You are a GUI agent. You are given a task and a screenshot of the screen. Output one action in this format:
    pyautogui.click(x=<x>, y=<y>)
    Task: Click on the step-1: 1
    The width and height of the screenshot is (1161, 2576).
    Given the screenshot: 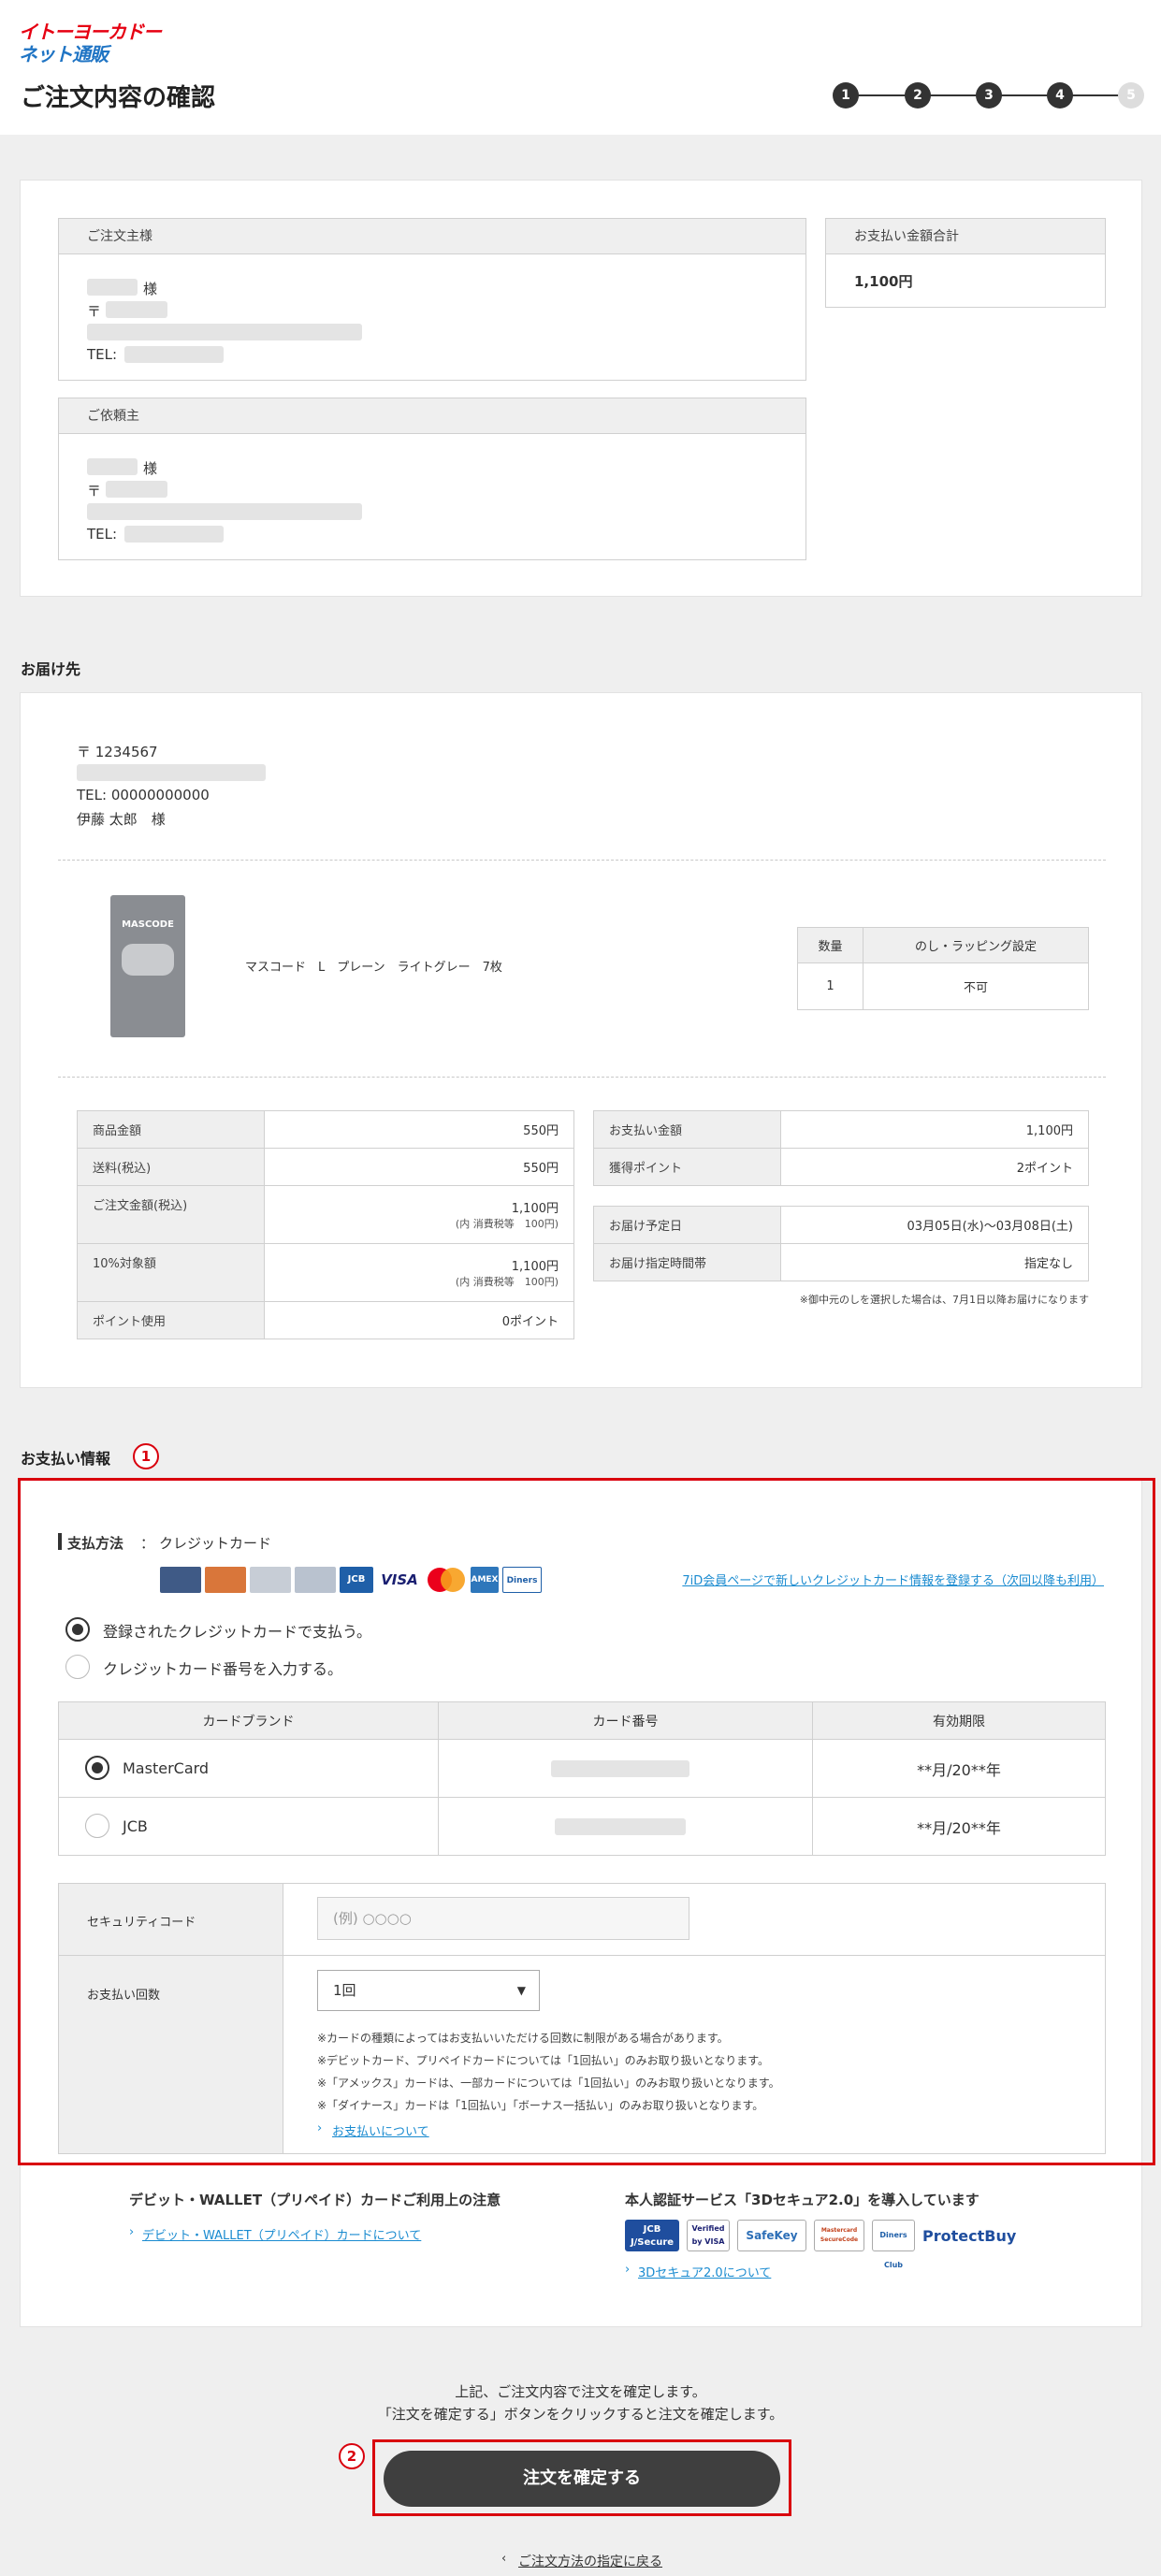 What is the action you would take?
    pyautogui.click(x=846, y=95)
    